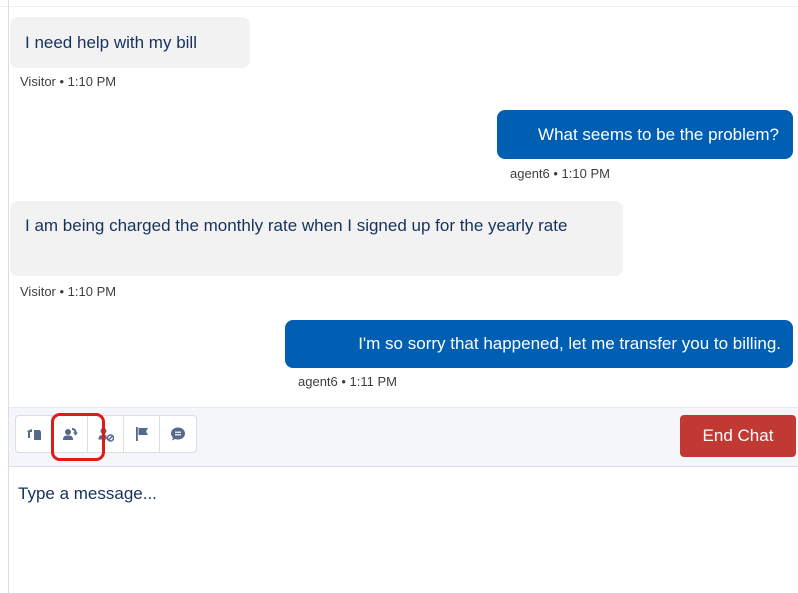 This screenshot has width=798, height=593. I want to click on quick-text-button, so click(178, 434).